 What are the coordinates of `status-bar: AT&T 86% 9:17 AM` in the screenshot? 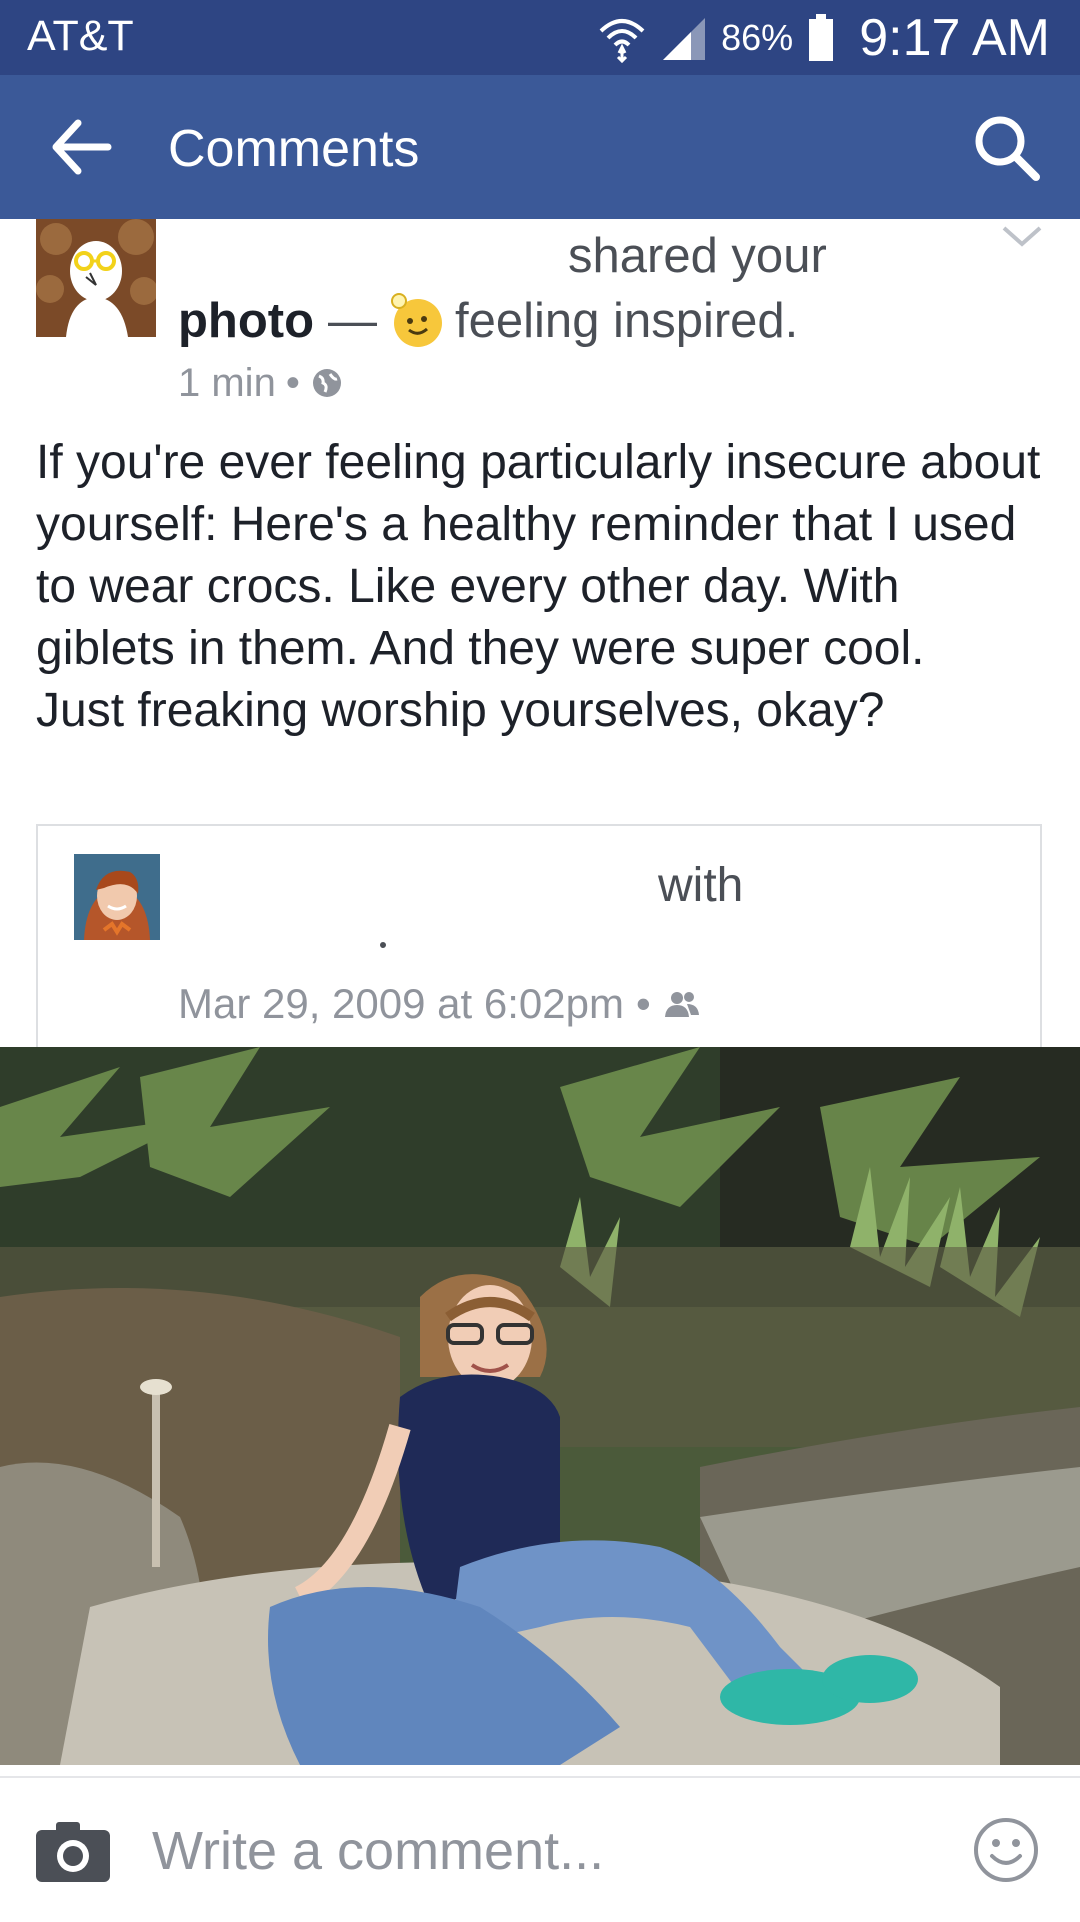 It's located at (540, 37).